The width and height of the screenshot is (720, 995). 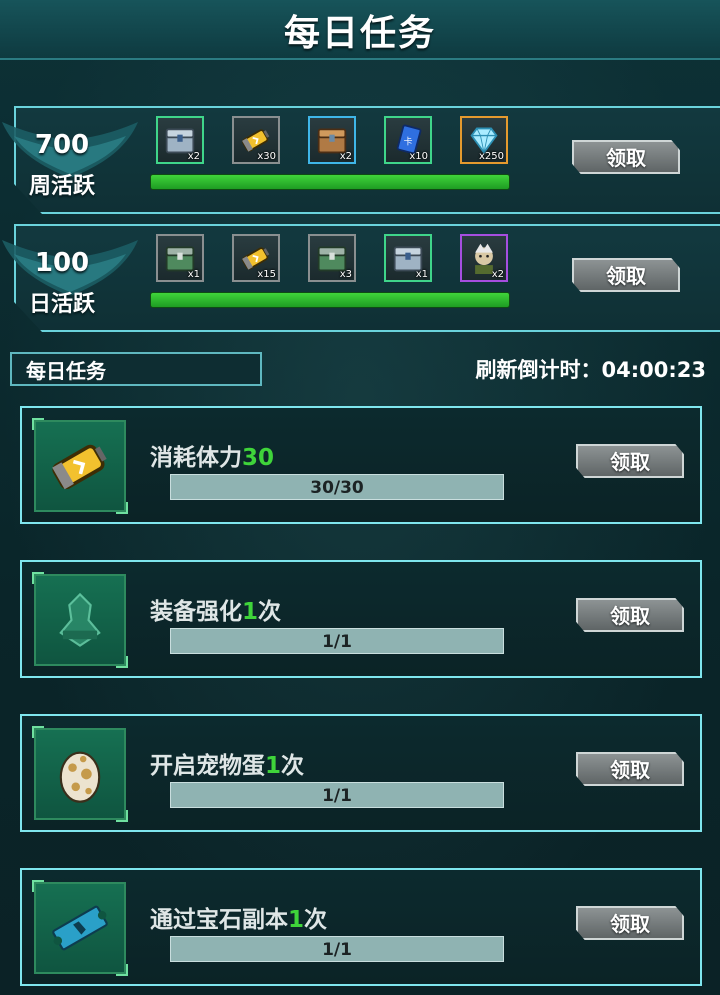 I want to click on task-card: 消耗体力30 30/30 领取, so click(x=361, y=465).